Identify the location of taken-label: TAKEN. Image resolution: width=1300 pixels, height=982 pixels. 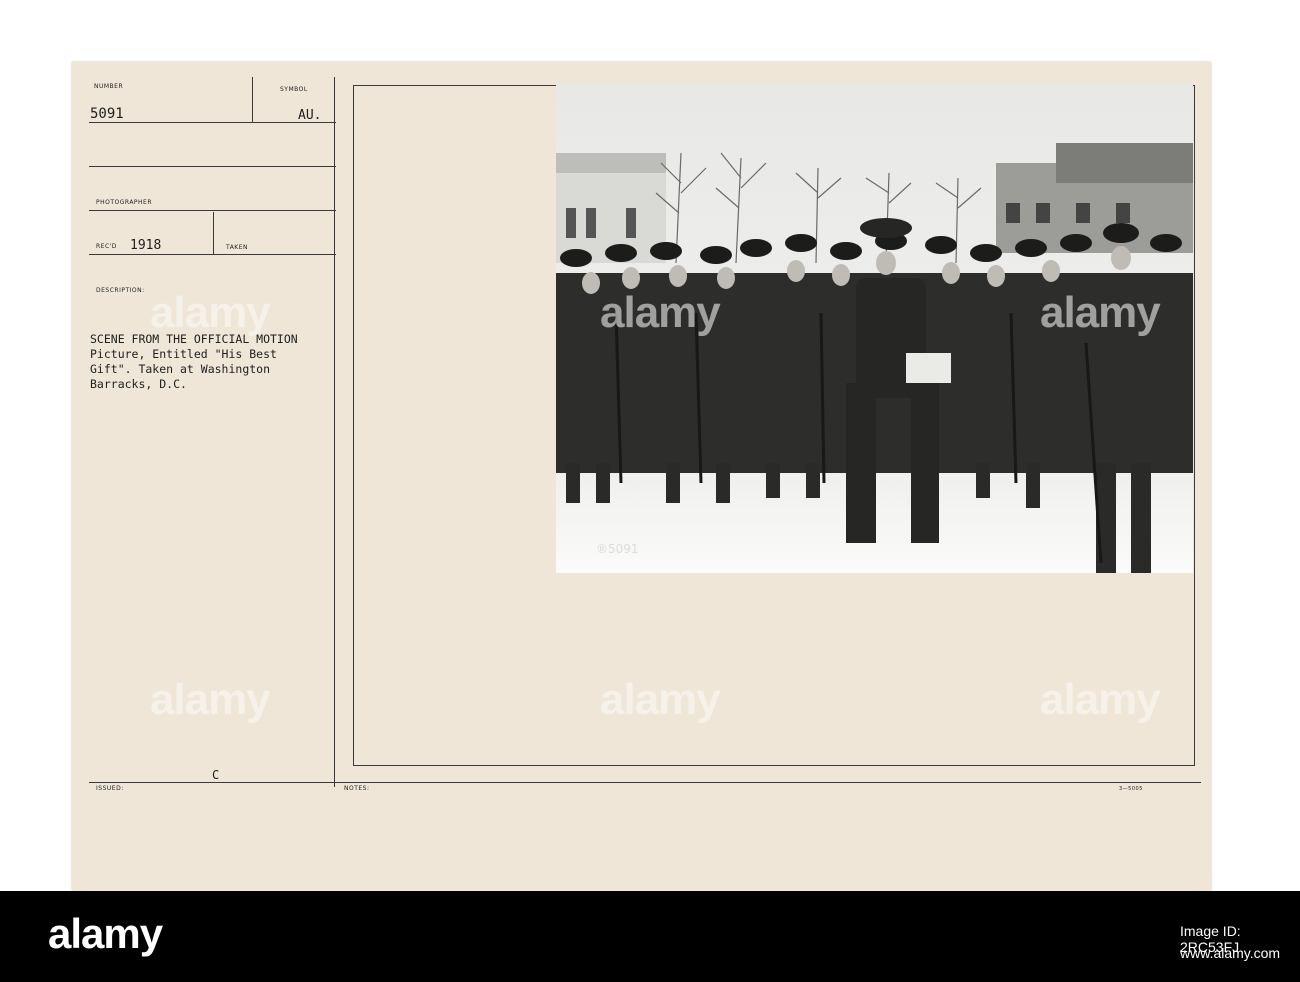
(237, 247).